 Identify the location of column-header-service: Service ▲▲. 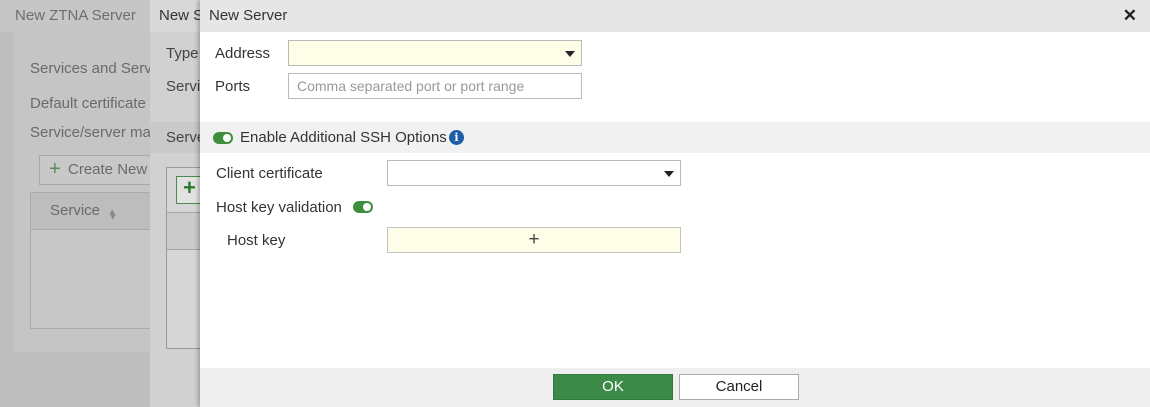
(84, 212).